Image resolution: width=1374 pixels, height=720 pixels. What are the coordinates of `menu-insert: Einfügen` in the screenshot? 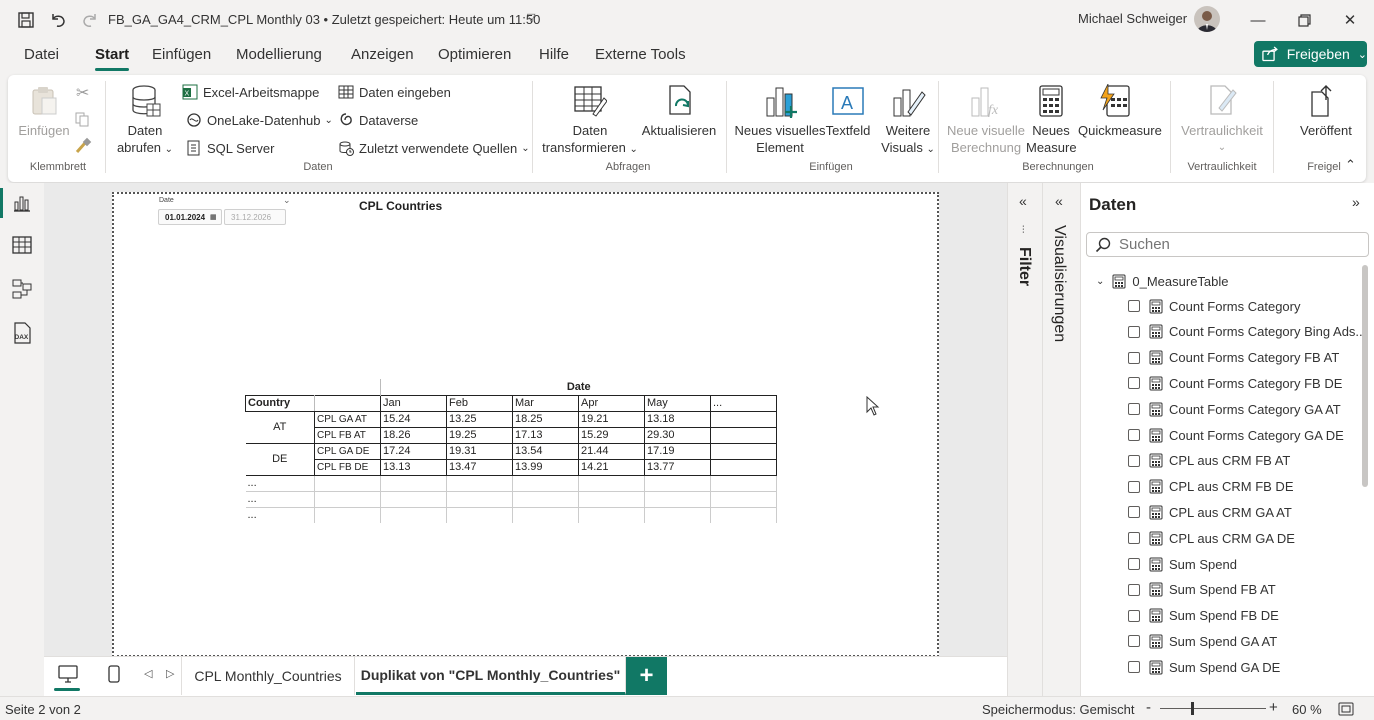 It's located at (181, 54).